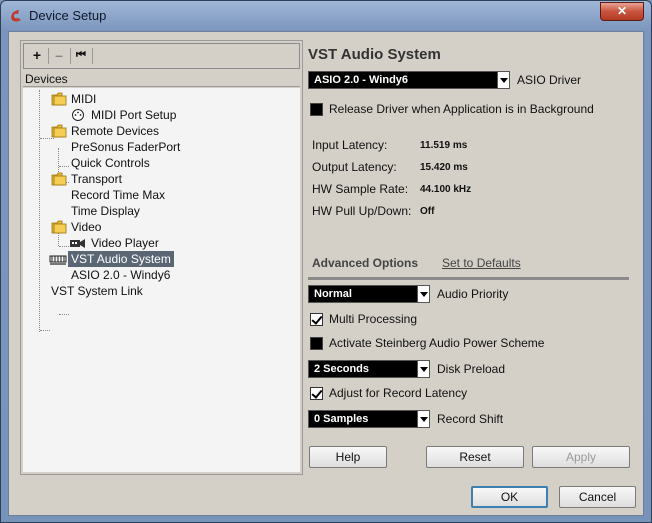 This screenshot has height=523, width=652. Describe the element at coordinates (470, 419) in the screenshot. I see `record-shift-label: Record Shift` at that location.